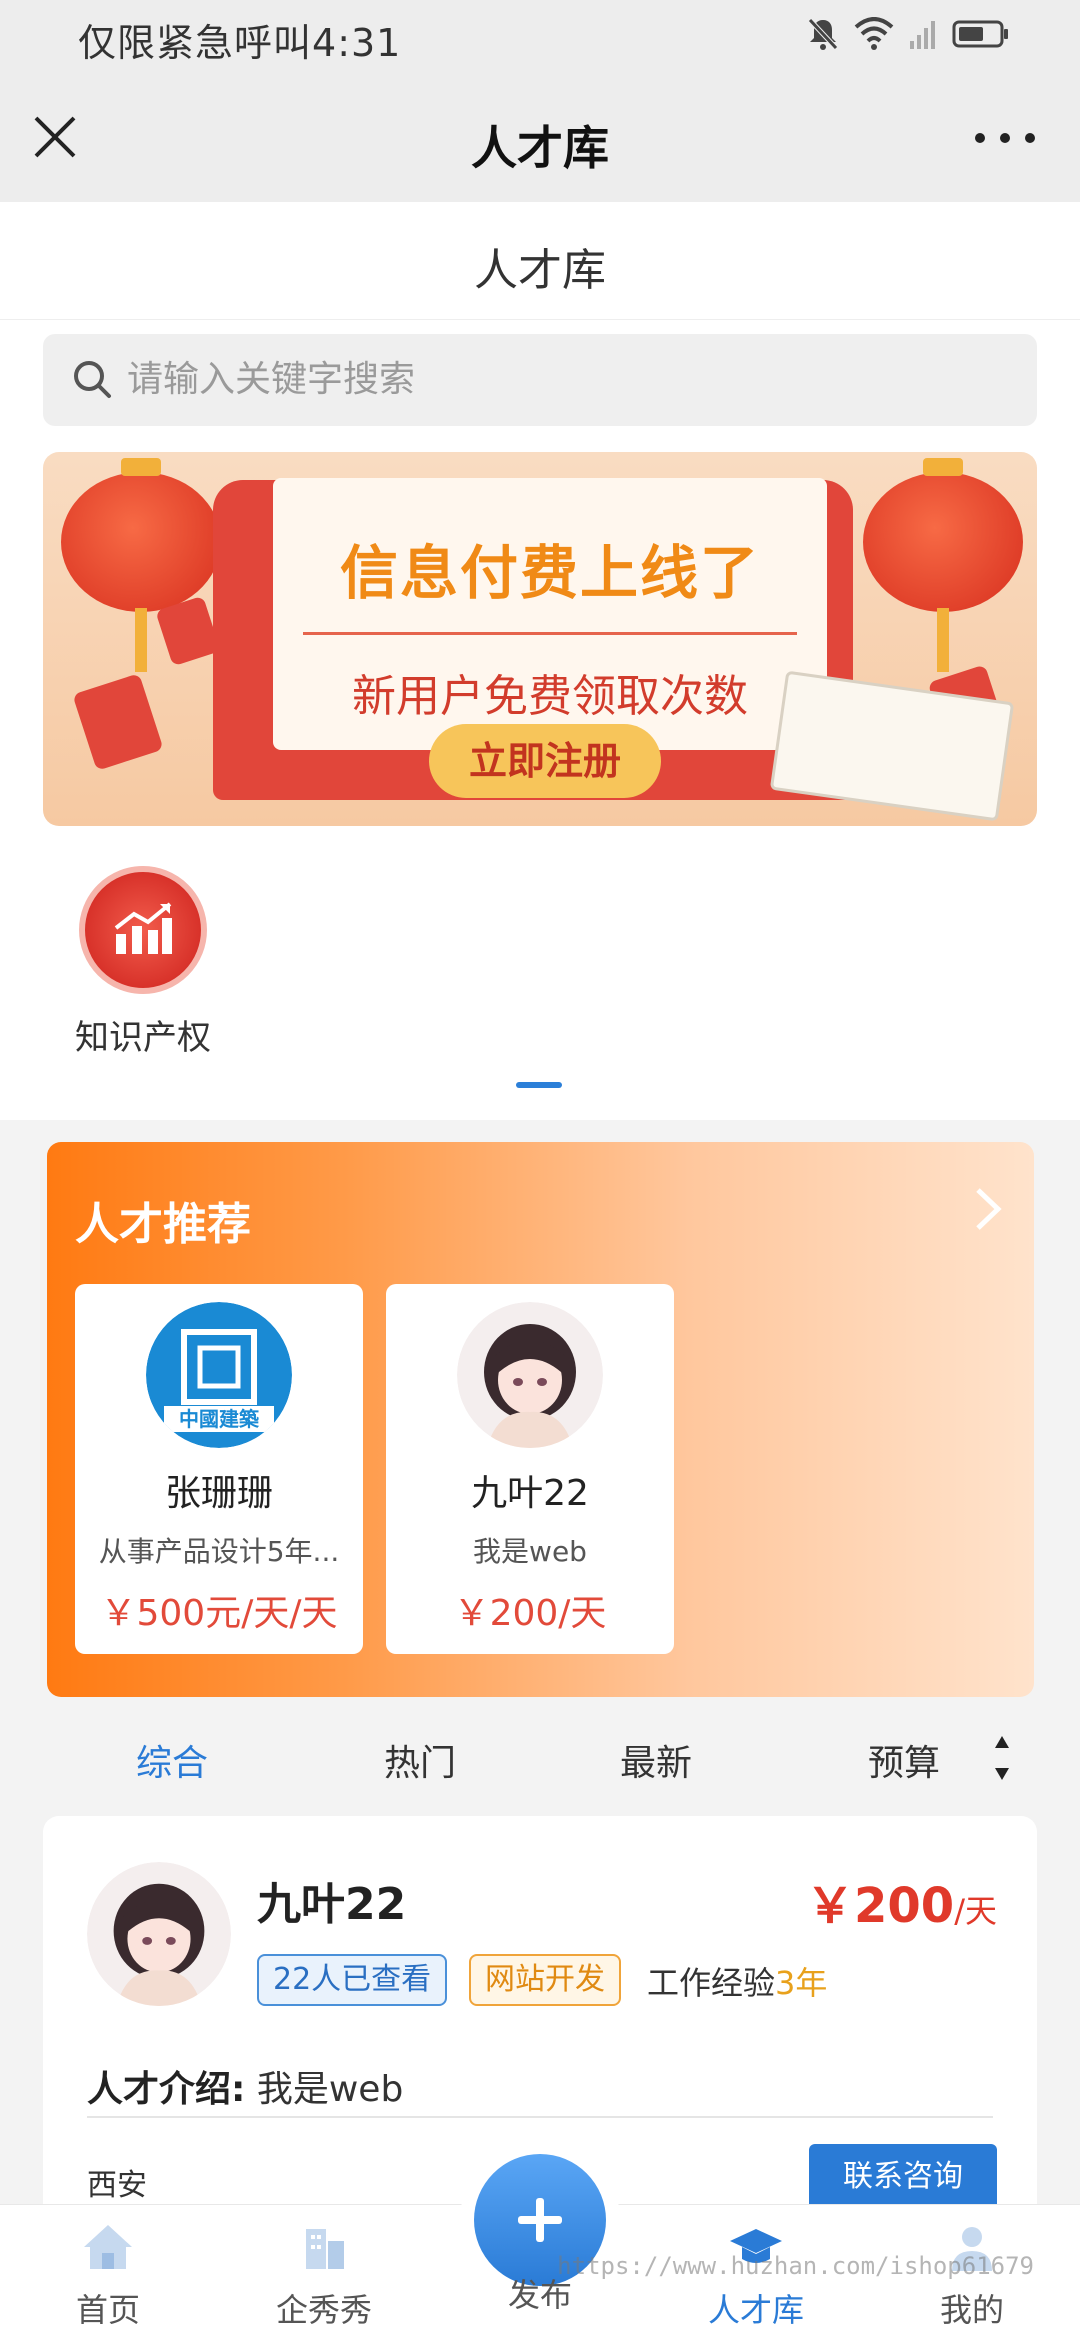  What do you see at coordinates (540, 270) in the screenshot?
I see `page-title: 人才库` at bounding box center [540, 270].